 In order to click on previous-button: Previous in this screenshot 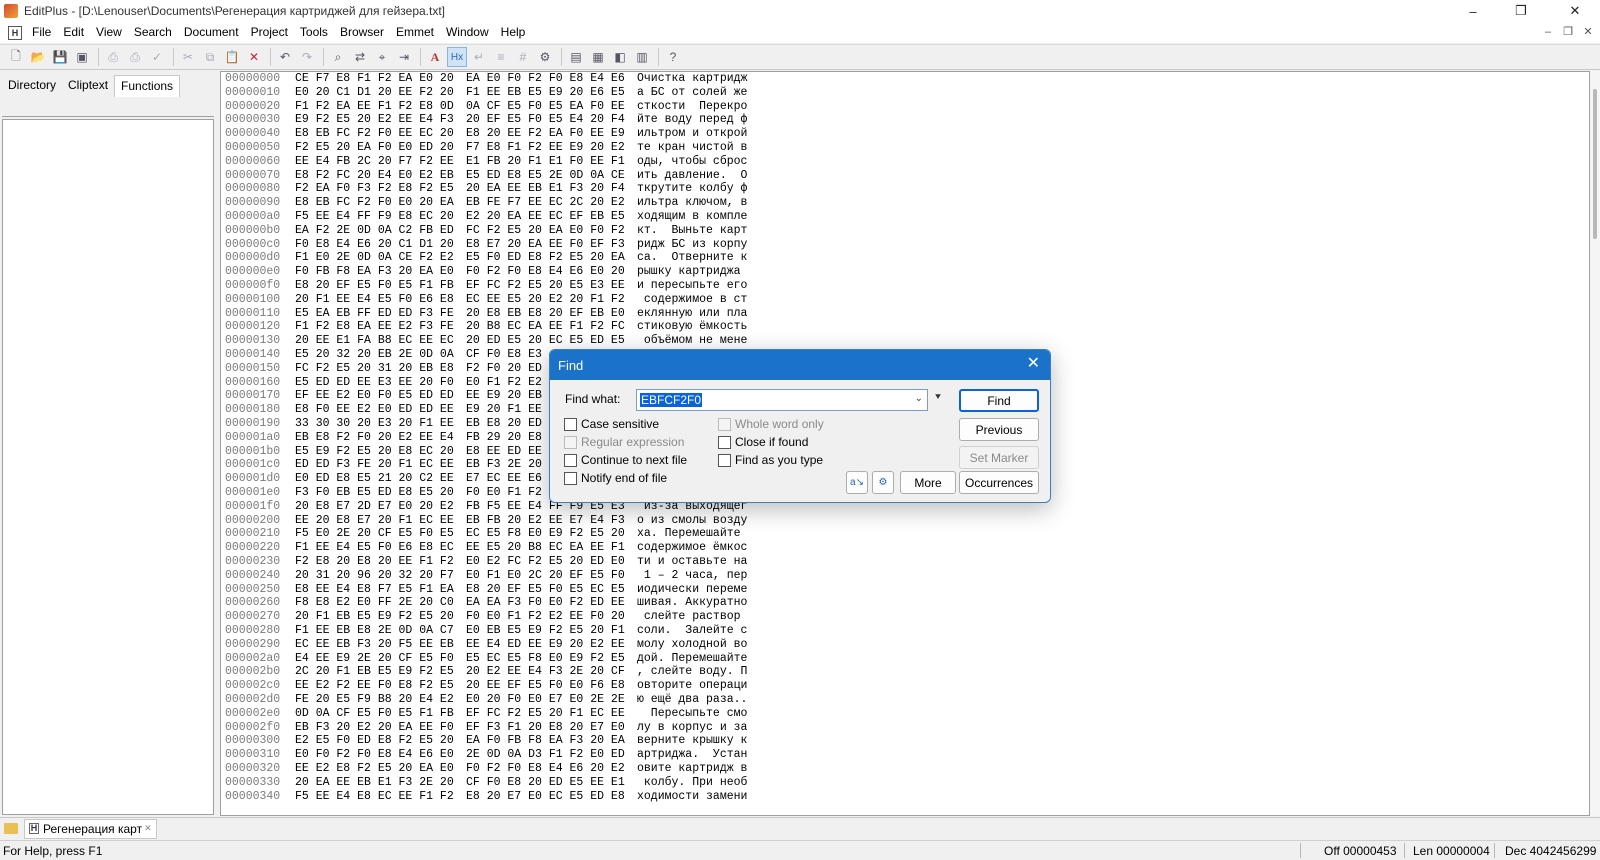, I will do `click(999, 429)`.